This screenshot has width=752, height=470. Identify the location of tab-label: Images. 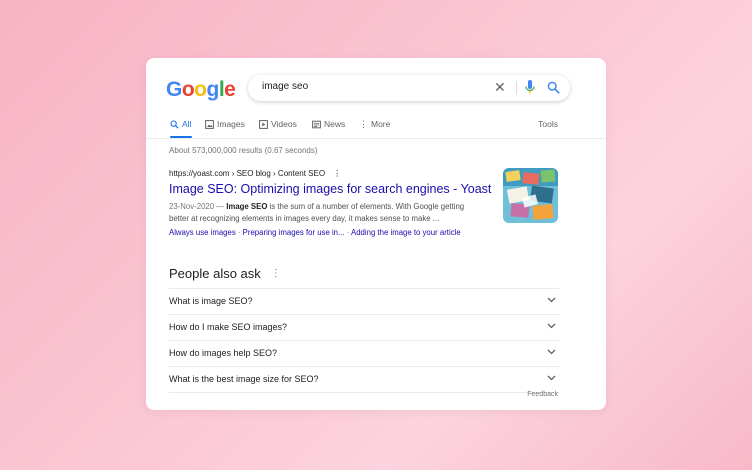
(231, 124).